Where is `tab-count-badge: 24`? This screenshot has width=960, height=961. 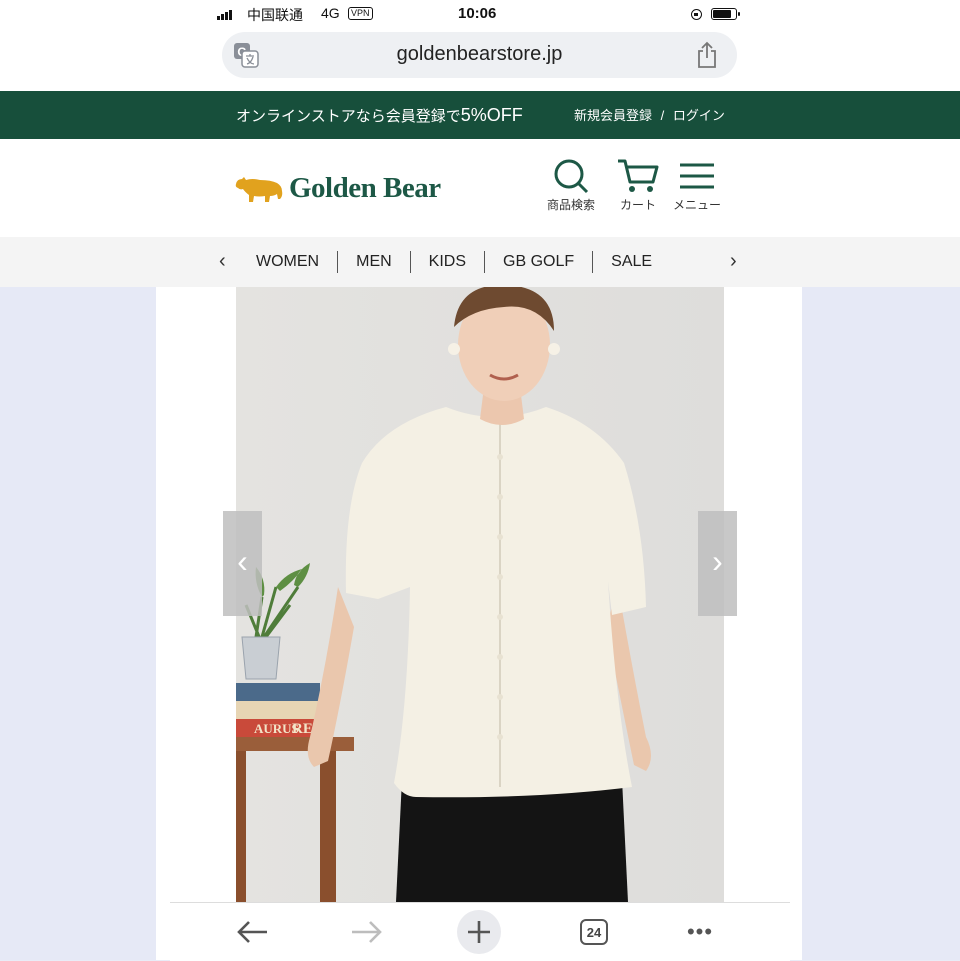 tab-count-badge: 24 is located at coordinates (594, 932).